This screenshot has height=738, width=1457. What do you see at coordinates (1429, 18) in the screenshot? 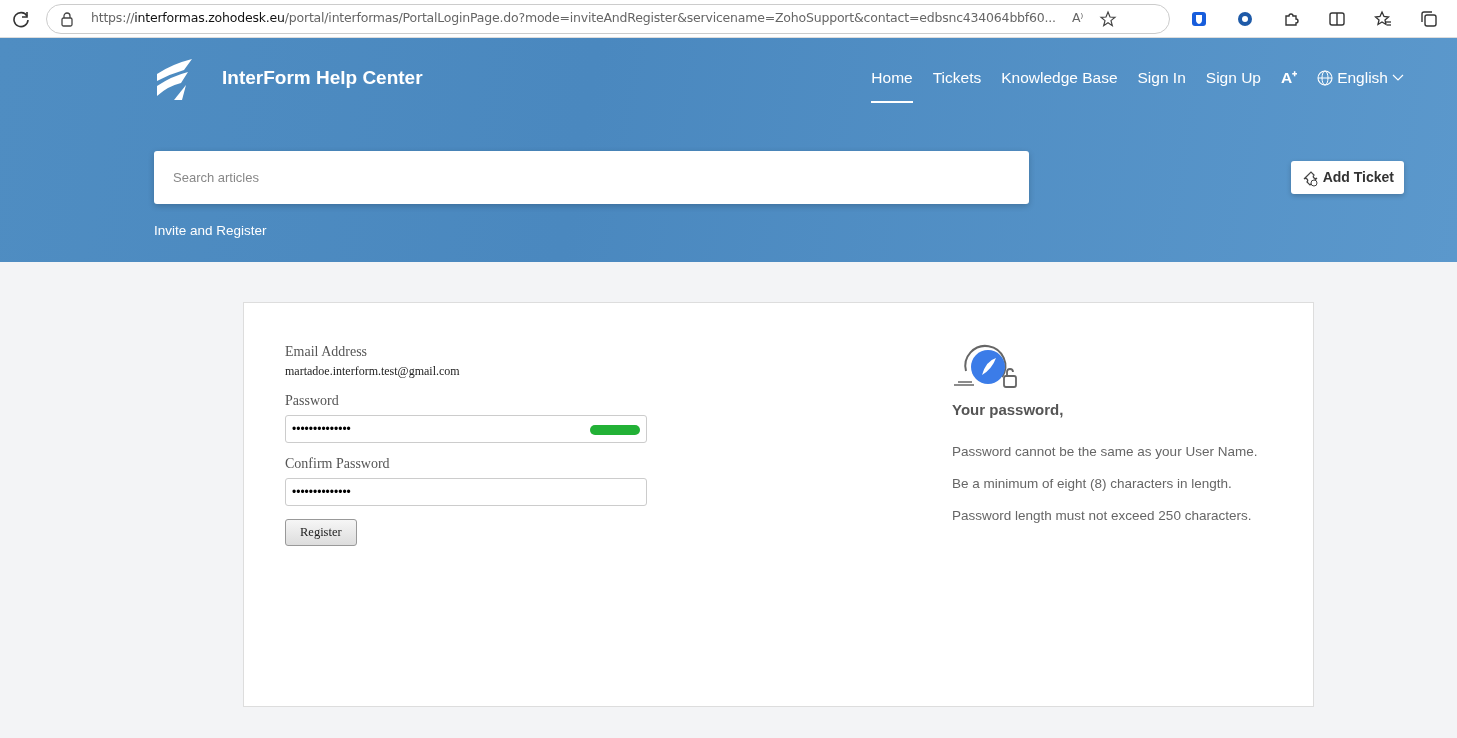
I see `collections-icon` at bounding box center [1429, 18].